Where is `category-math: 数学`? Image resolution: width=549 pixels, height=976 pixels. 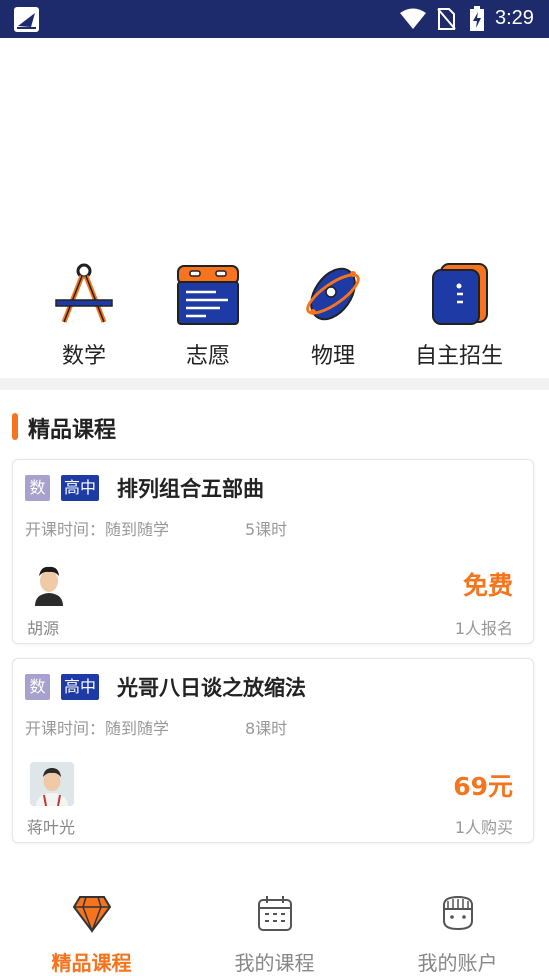 category-math: 数学 is located at coordinates (84, 316).